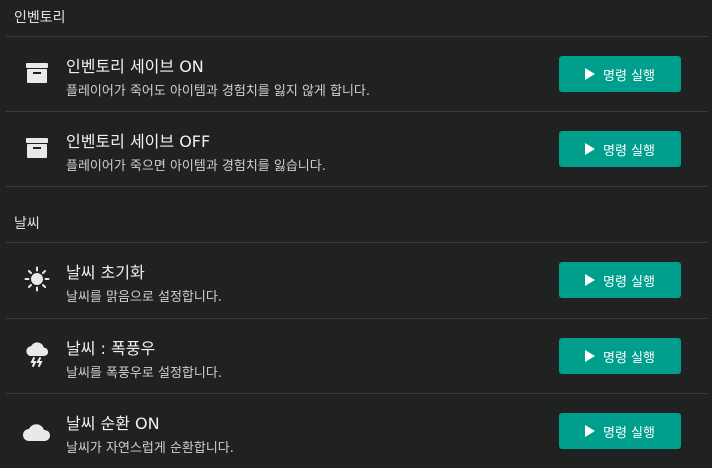  I want to click on item-description: 플레이어가 죽으면 아이템과 경험치를 잃습니다., so click(196, 166).